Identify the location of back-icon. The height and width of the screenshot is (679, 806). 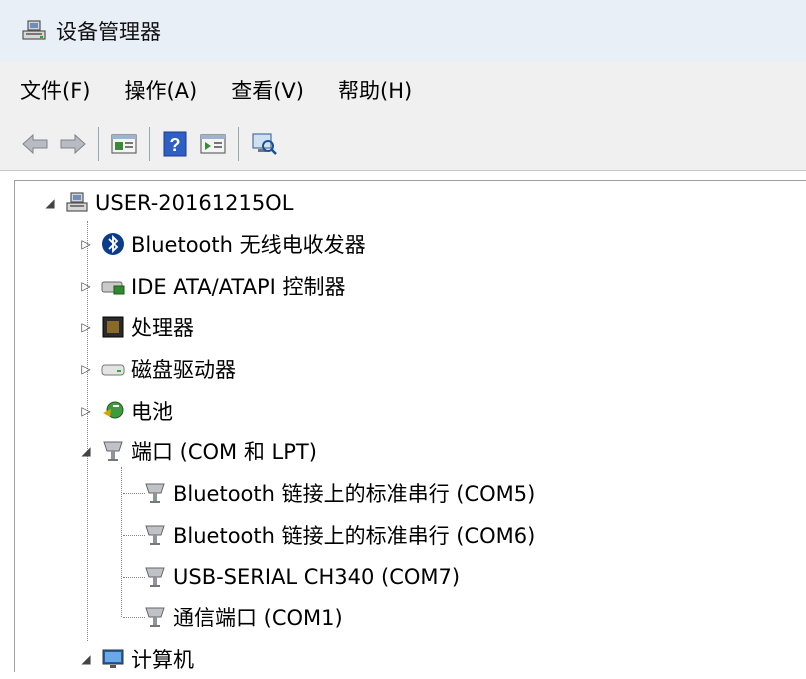
(35, 144).